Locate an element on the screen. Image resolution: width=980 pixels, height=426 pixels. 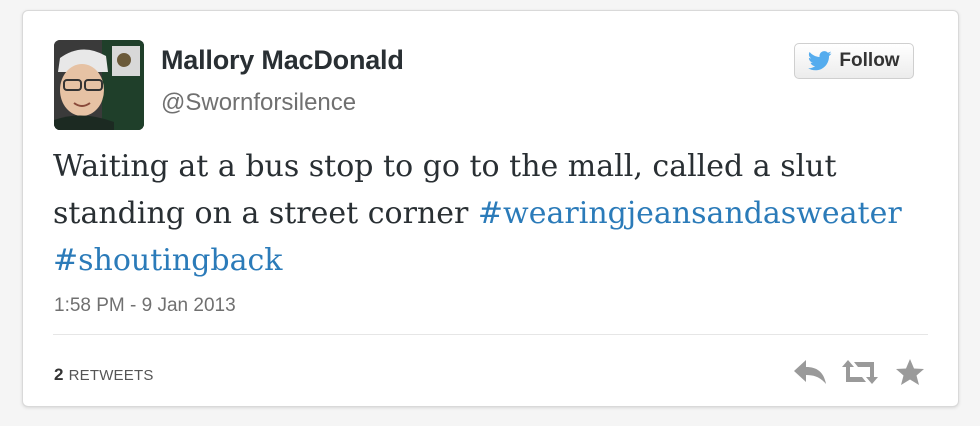
hashtag-link: #shoutingback is located at coordinates (167, 260).